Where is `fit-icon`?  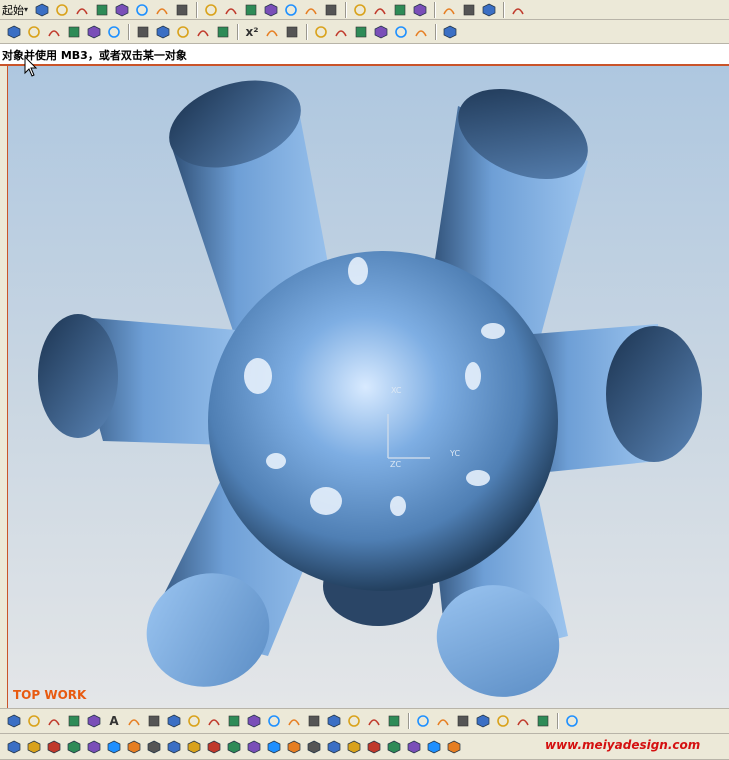 fit-icon is located at coordinates (251, 10).